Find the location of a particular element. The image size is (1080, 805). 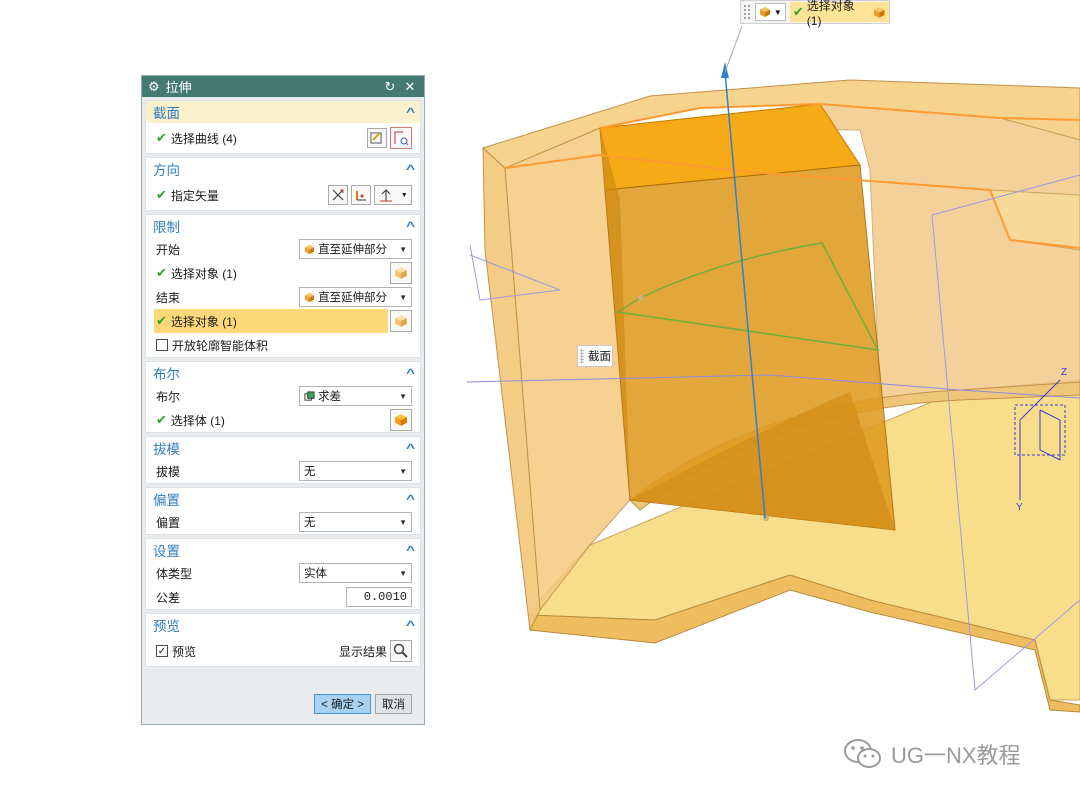

section-label-tag: 截面 is located at coordinates (595, 356).